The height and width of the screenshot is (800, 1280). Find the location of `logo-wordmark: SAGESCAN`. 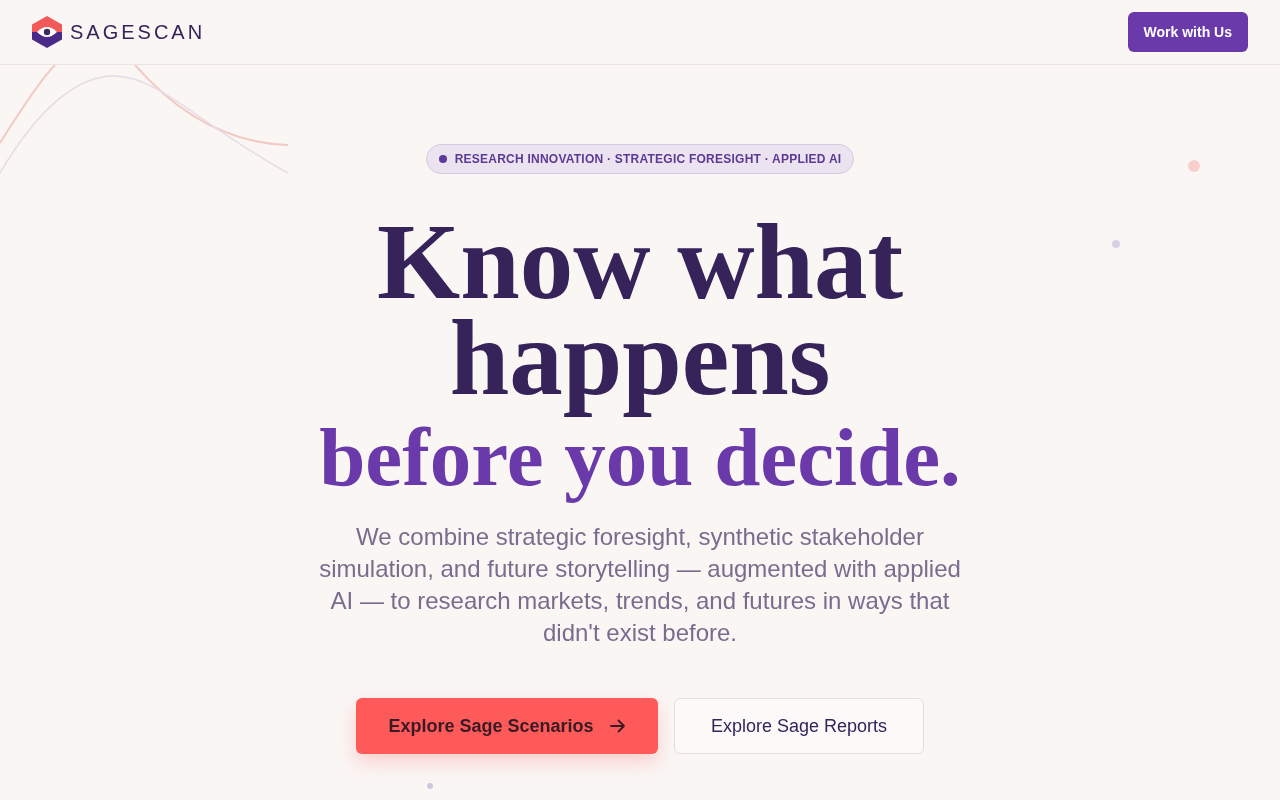

logo-wordmark: SAGESCAN is located at coordinates (138, 32).